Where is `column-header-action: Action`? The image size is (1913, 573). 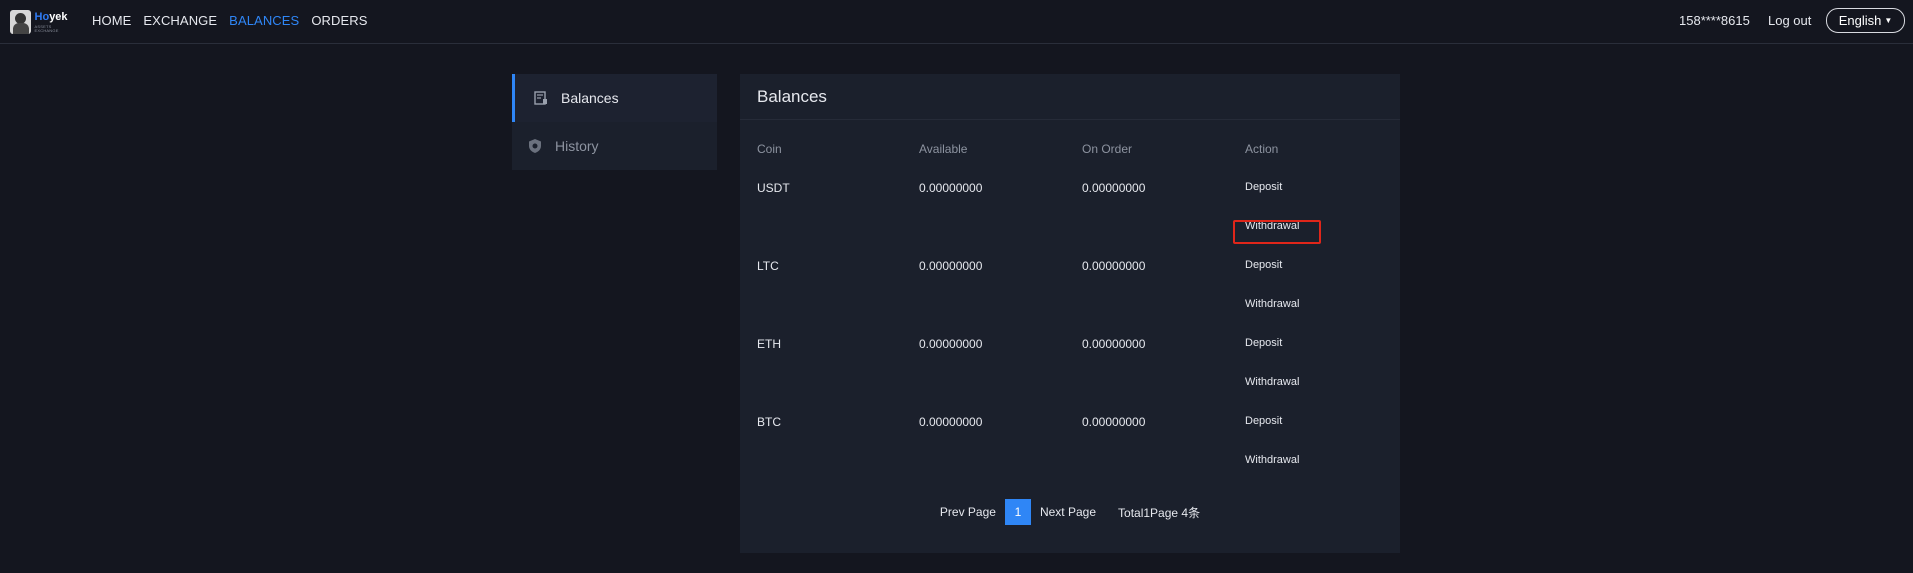 column-header-action: Action is located at coordinates (1262, 149).